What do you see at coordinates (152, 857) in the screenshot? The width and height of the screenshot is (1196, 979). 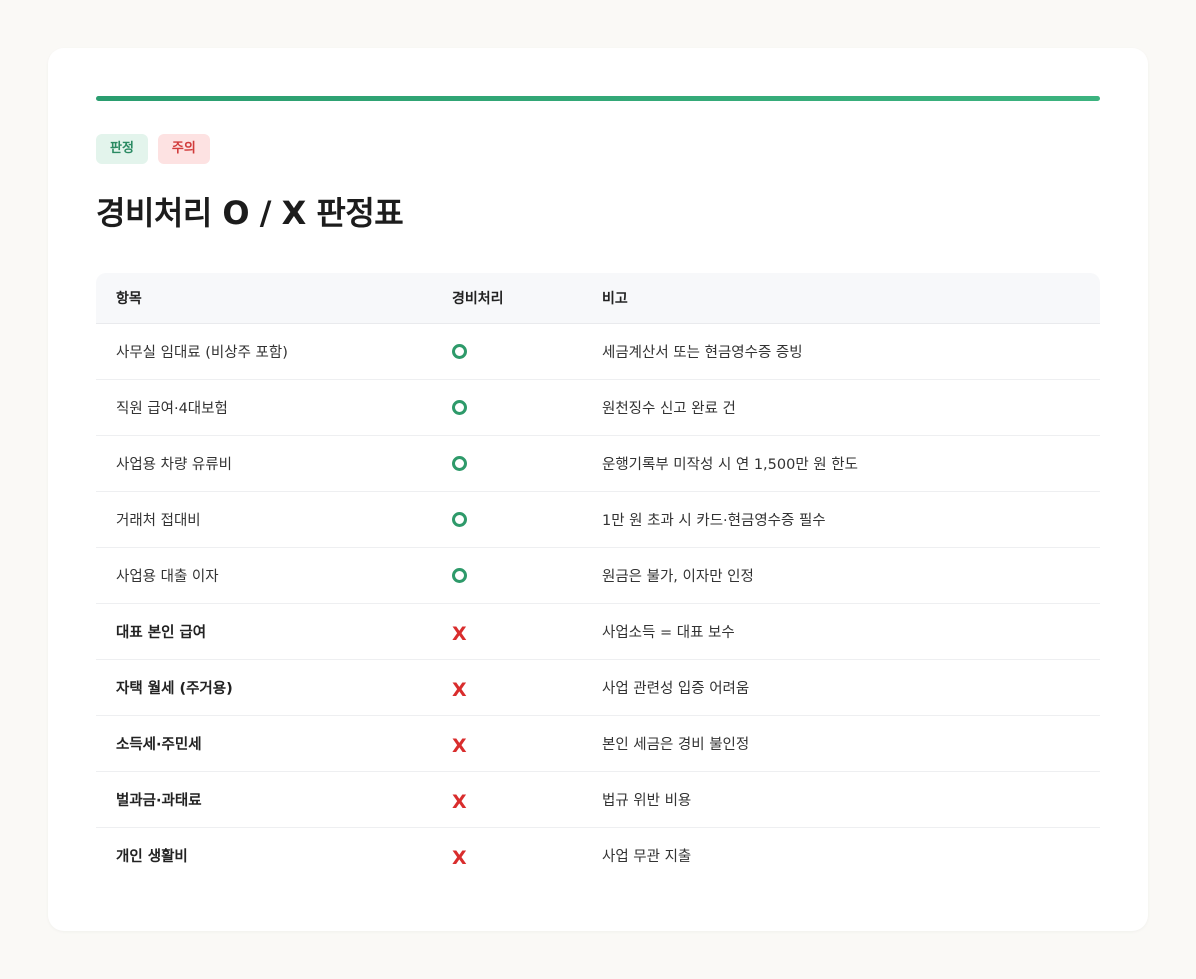 I see `row-item: 개인 생활비` at bounding box center [152, 857].